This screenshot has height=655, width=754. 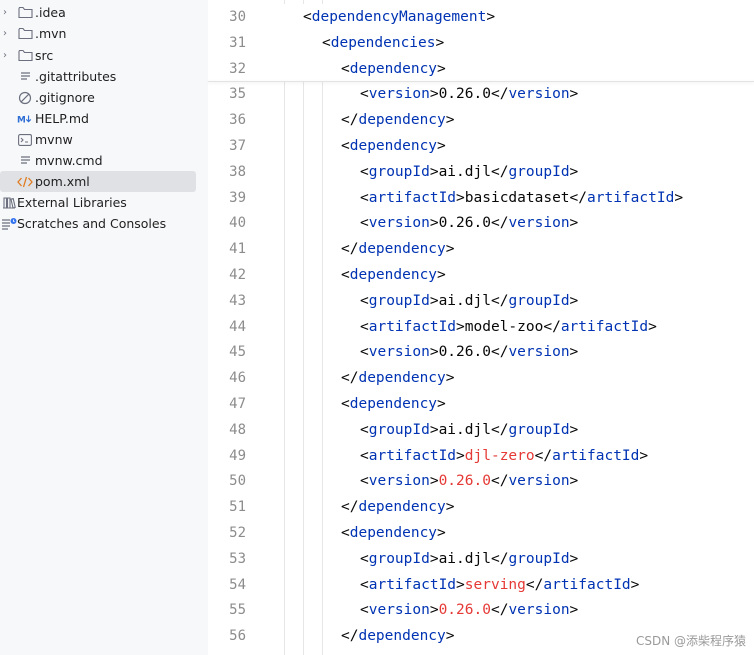 I want to click on code-line: 44 <artifactId>model-zoo</artifactId>, so click(x=481, y=327).